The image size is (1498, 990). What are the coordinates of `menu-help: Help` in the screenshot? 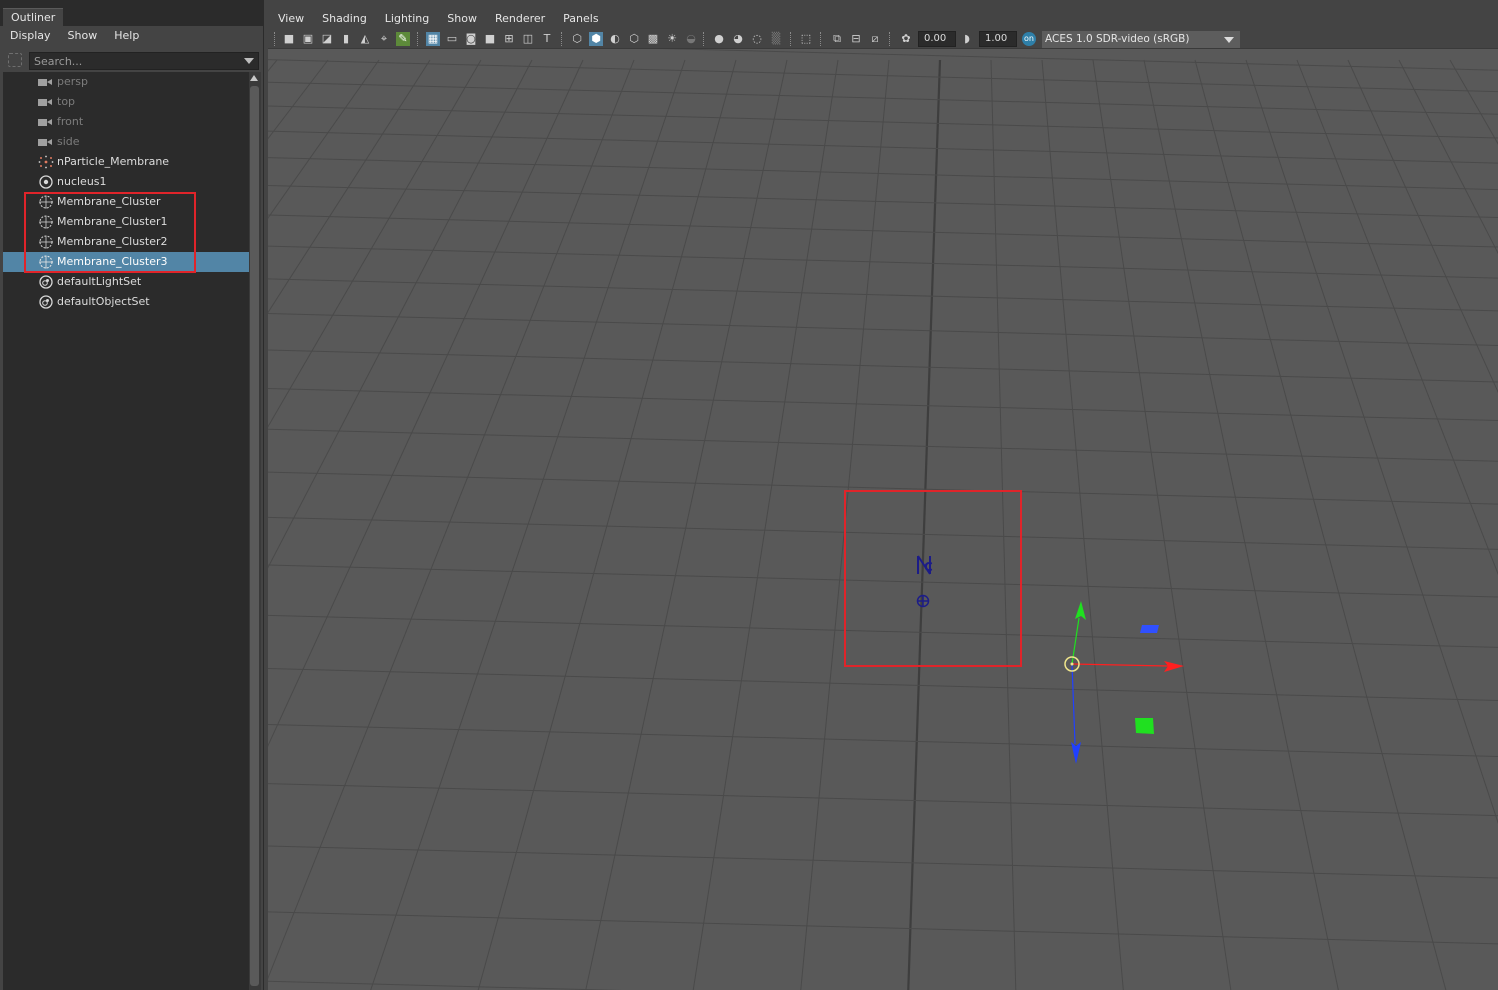 It's located at (125, 37).